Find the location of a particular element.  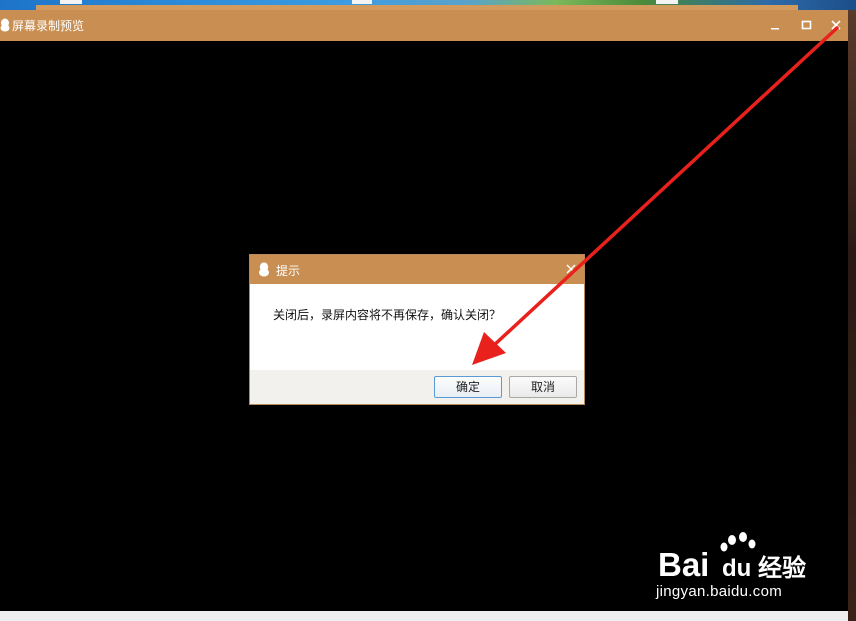

dialog-footer: 确定 取消 is located at coordinates (417, 387).